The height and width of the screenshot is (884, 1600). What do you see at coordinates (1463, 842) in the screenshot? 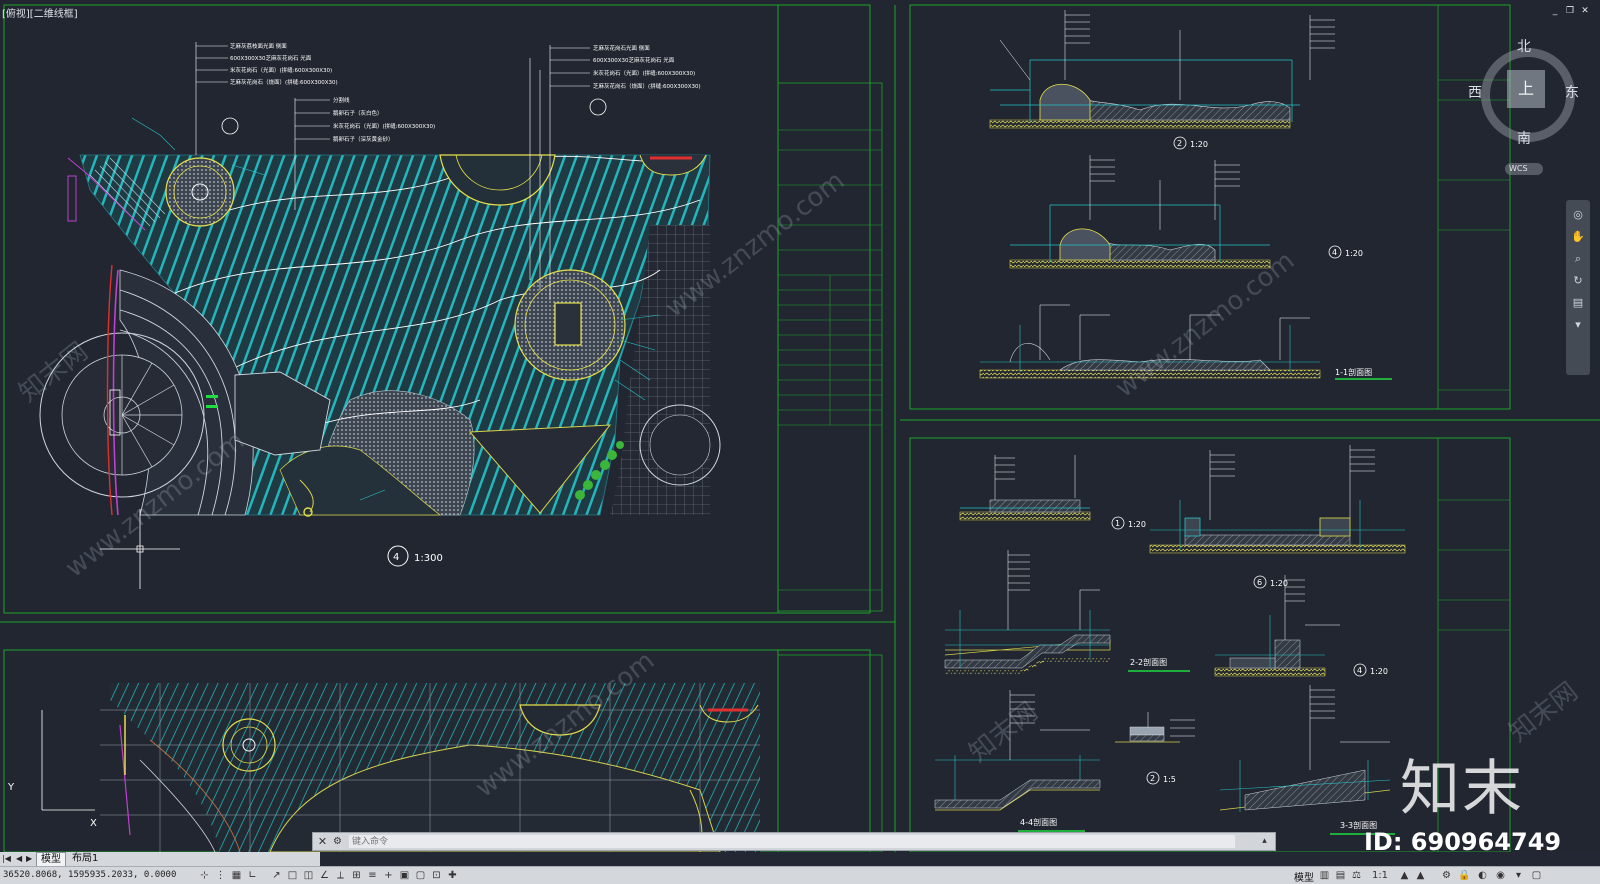
I see `watermark-id: ID: 690964749` at bounding box center [1463, 842].